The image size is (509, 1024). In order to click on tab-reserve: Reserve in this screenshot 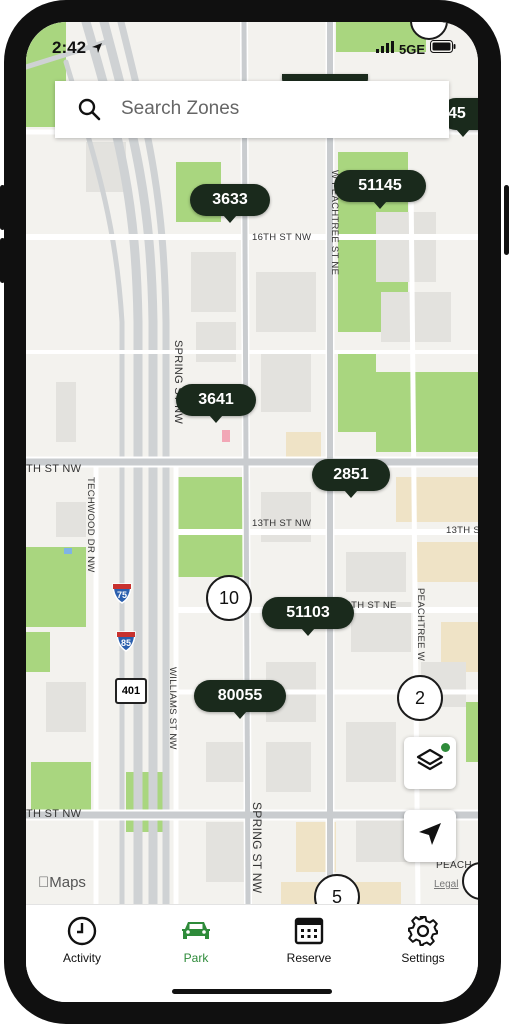, I will do `click(309, 940)`.